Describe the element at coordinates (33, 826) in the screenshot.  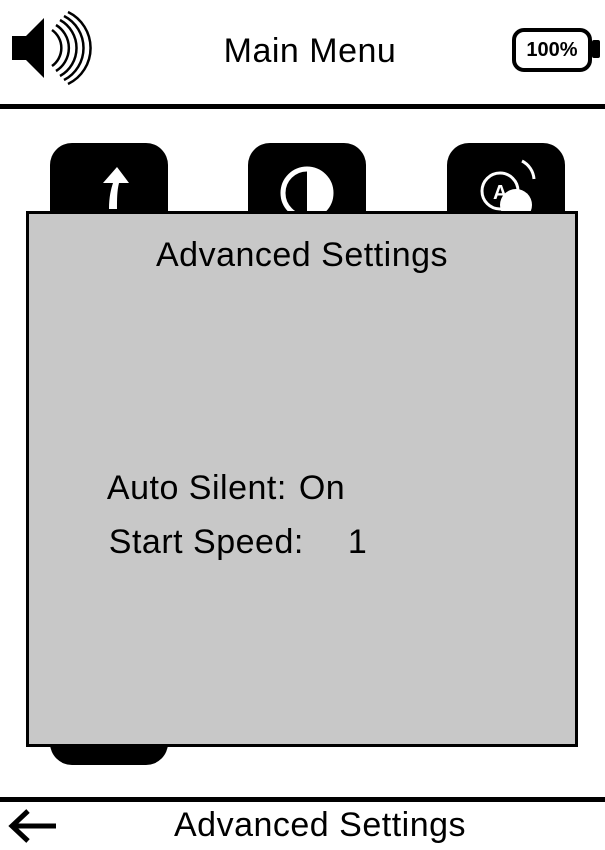
I see `back-arrow-icon` at that location.